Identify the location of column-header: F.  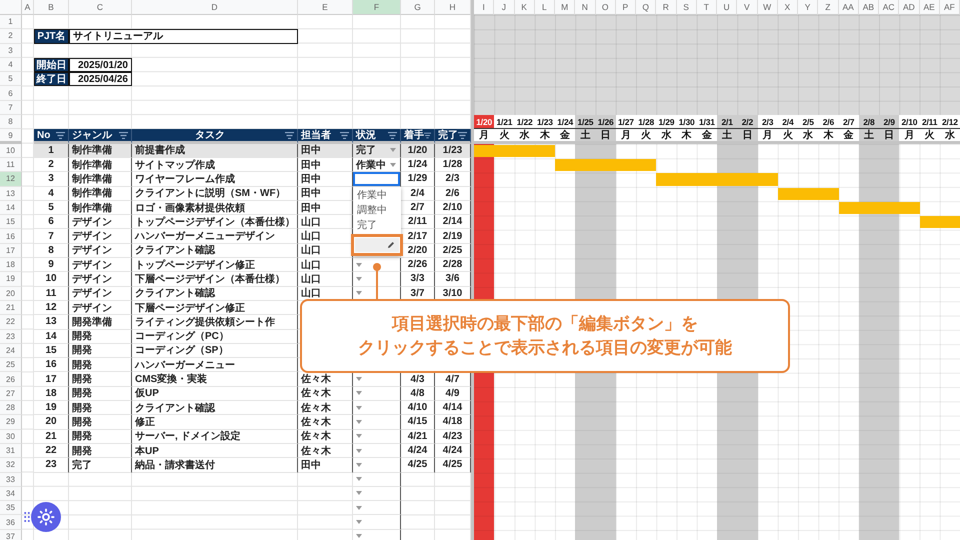
(377, 7).